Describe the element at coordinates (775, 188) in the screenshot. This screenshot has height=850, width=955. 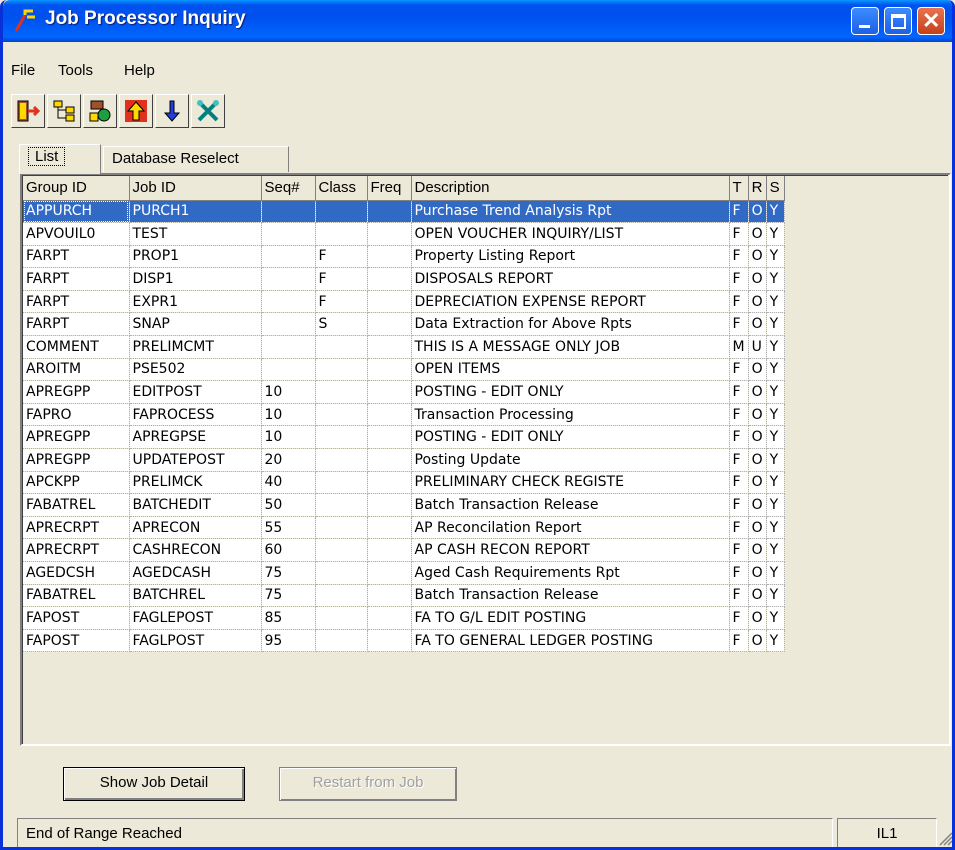
I see `column-header-s: S` at that location.